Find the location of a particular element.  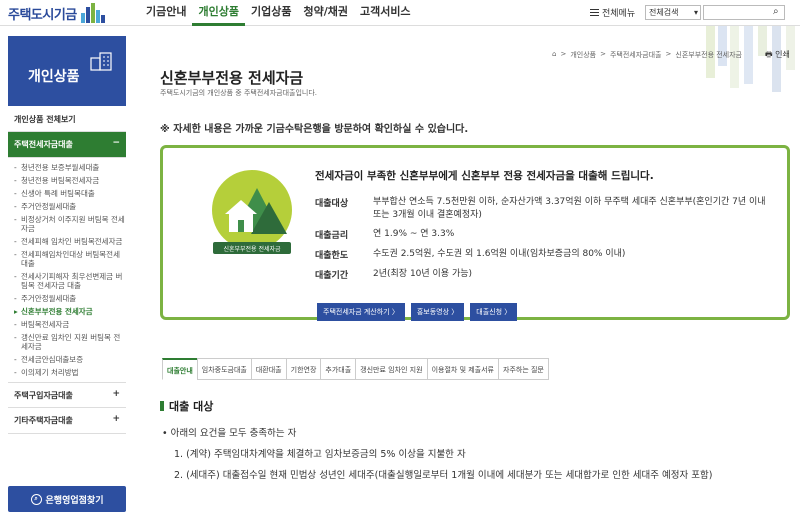

search-scope-select: 전체검색 is located at coordinates (673, 12).